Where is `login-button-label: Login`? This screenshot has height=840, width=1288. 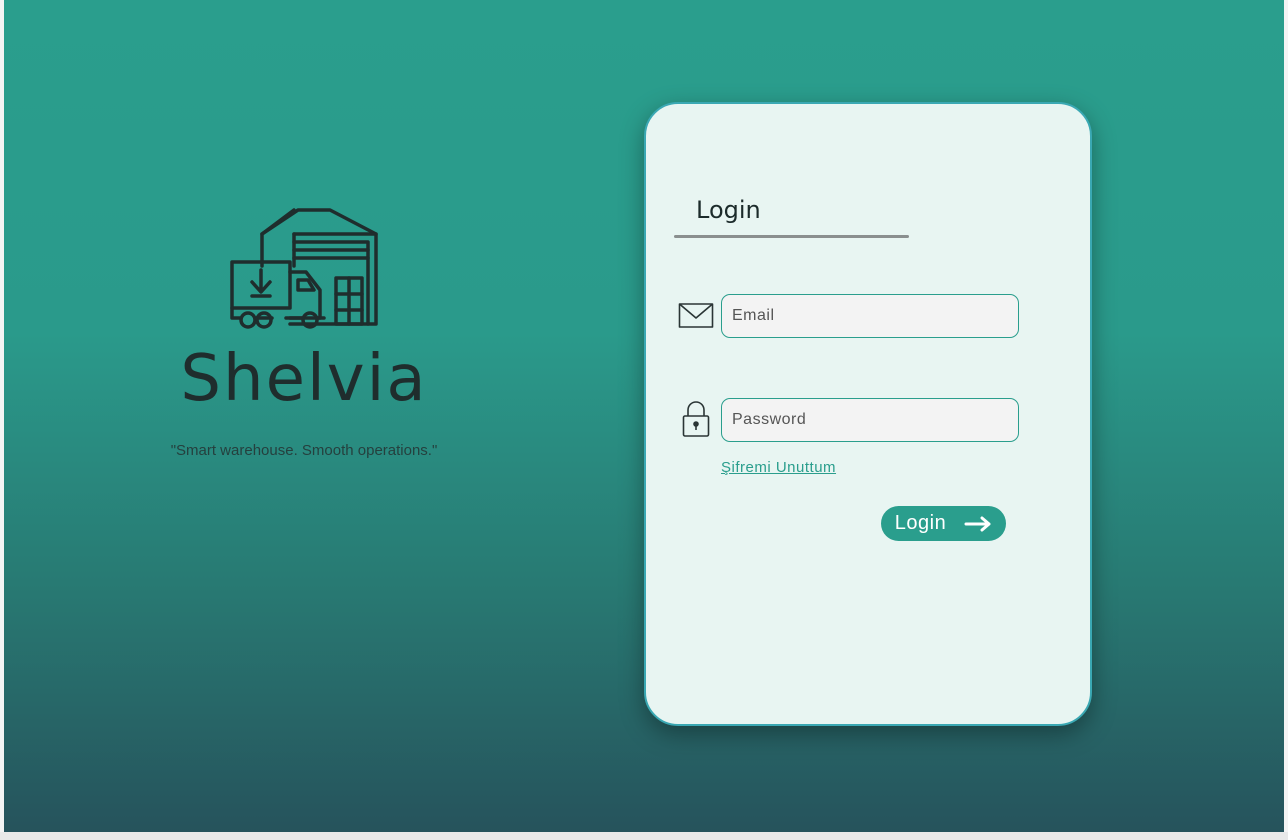
login-button-label: Login is located at coordinates (920, 523).